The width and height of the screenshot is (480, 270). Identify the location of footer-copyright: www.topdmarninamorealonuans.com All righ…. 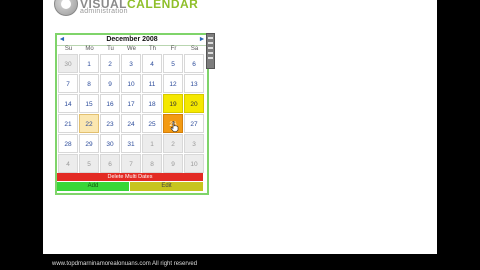
(125, 264).